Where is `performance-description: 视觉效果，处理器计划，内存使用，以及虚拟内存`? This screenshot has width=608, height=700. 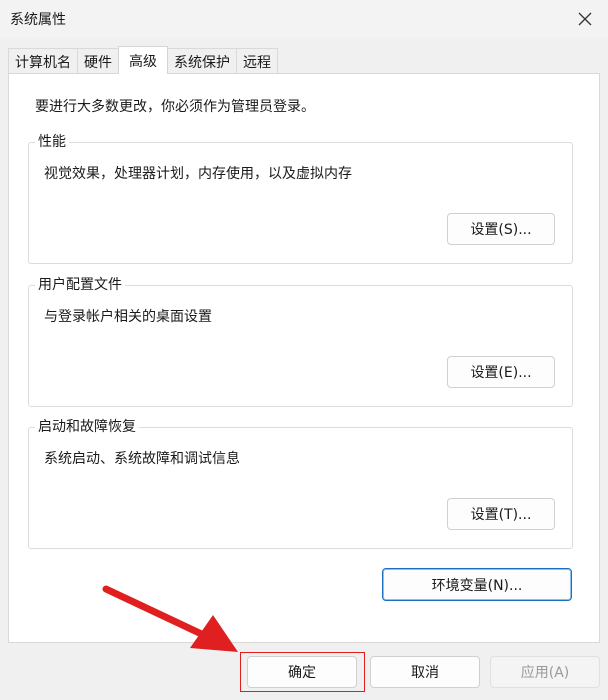
performance-description: 视觉效果，处理器计划，内存使用，以及虚拟内存 is located at coordinates (198, 174).